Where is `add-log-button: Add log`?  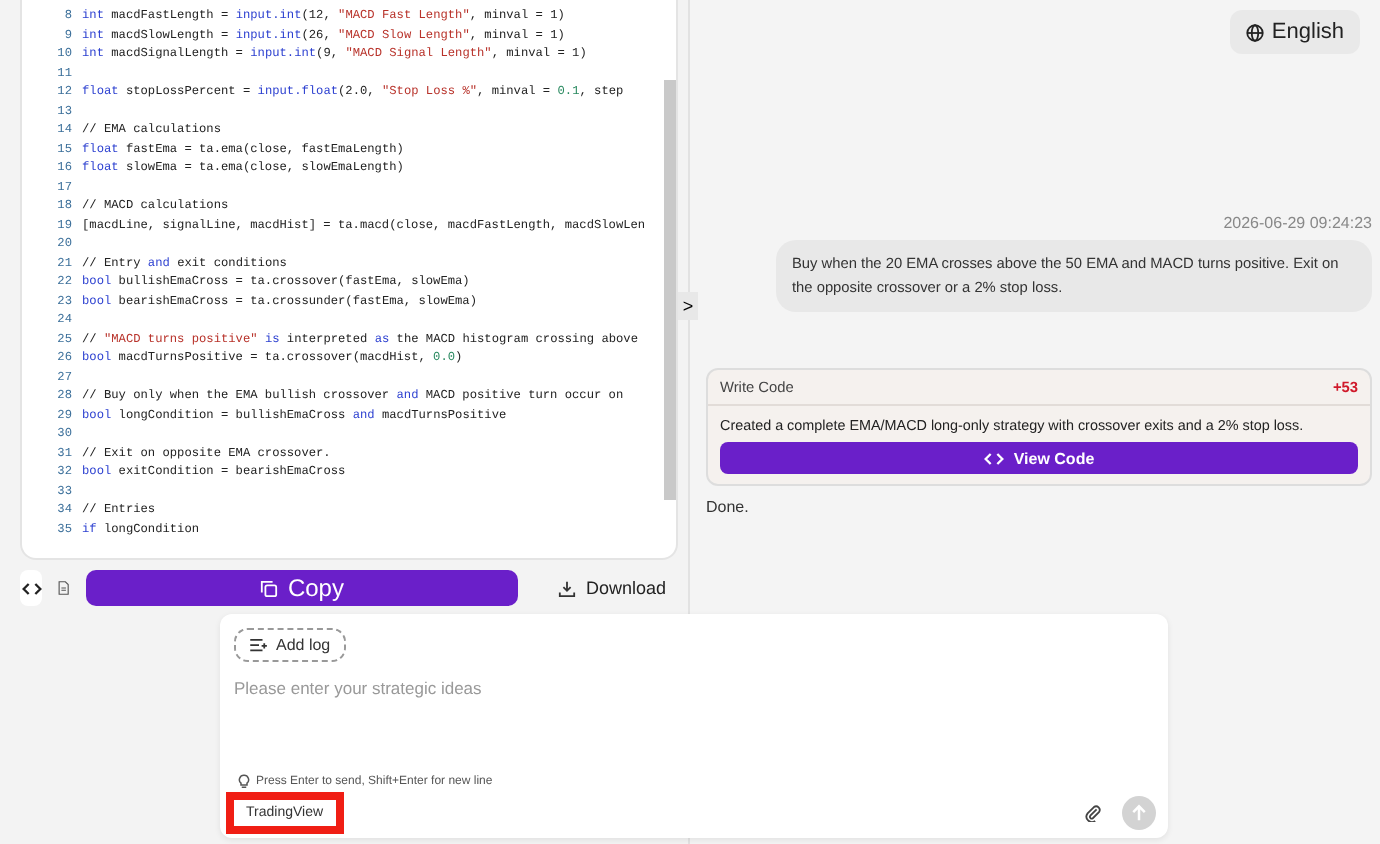
add-log-button: Add log is located at coordinates (290, 645).